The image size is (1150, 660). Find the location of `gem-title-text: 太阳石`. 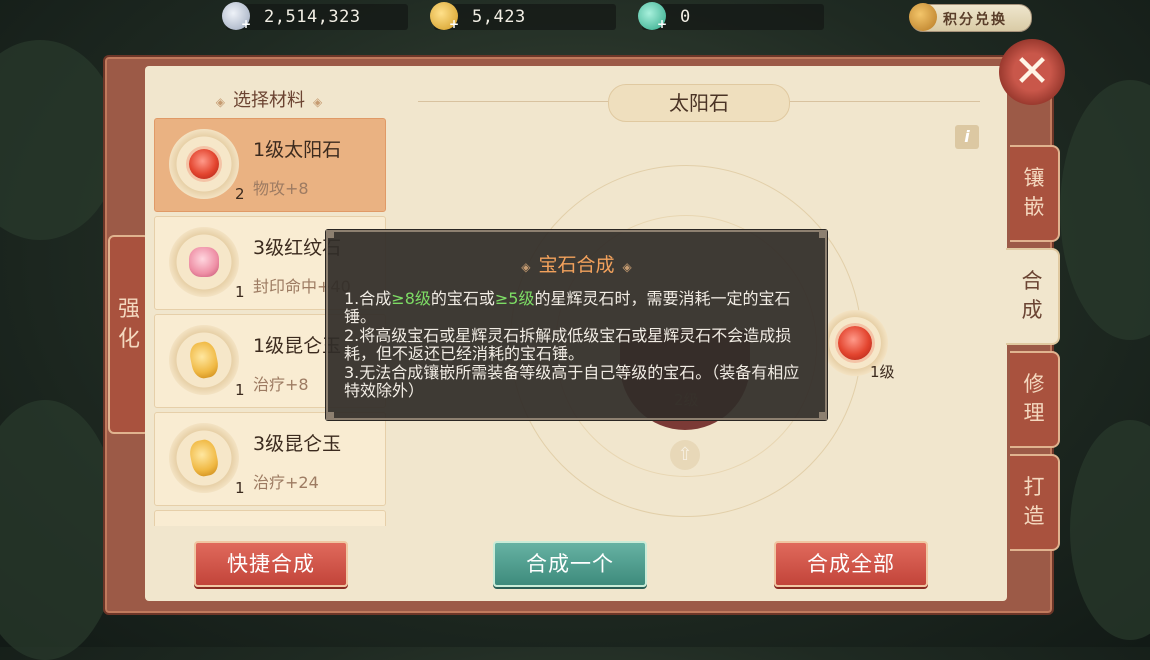

gem-title-text: 太阳石 is located at coordinates (699, 103).